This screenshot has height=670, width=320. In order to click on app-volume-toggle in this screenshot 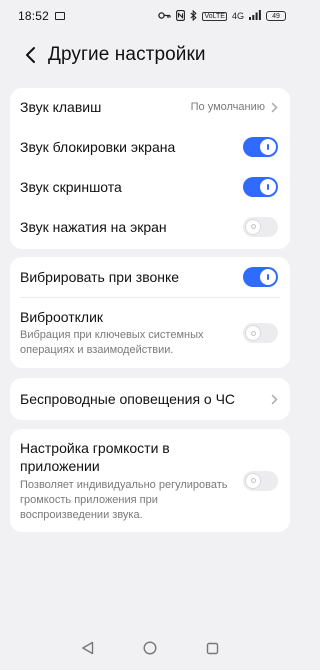, I will do `click(260, 480)`.